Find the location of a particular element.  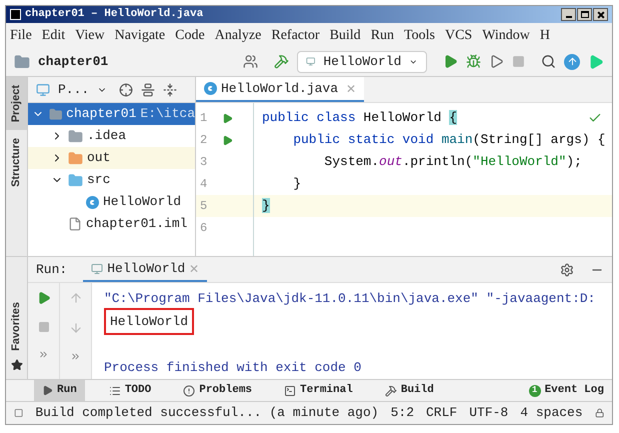

menu-item: VCS is located at coordinates (458, 35).